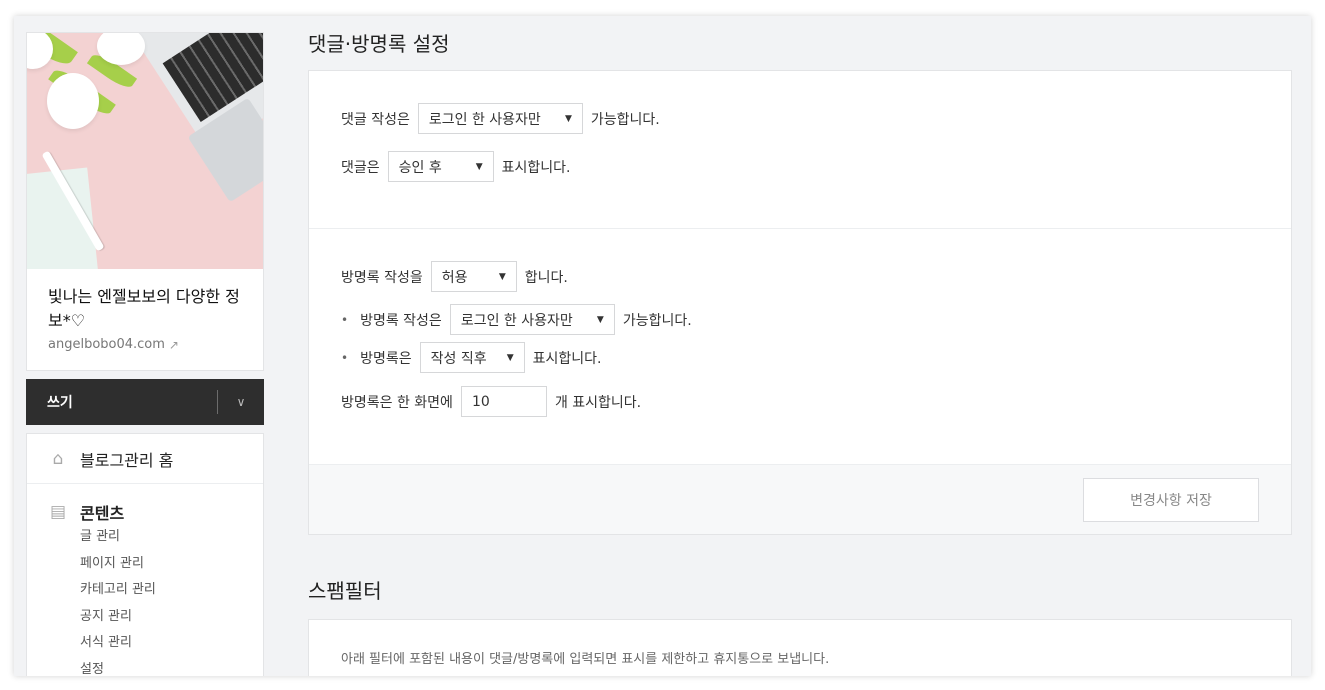  I want to click on guestbook-count-row: 방명록은 한 화면에 10 개 표시합니다., so click(800, 401).